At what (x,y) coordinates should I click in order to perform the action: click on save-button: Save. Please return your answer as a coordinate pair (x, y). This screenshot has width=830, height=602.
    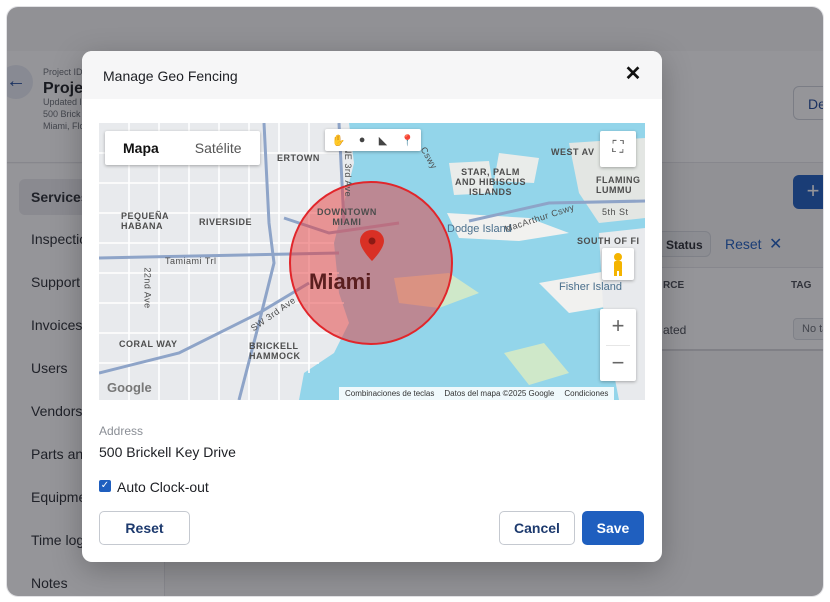
    Looking at the image, I should click on (613, 528).